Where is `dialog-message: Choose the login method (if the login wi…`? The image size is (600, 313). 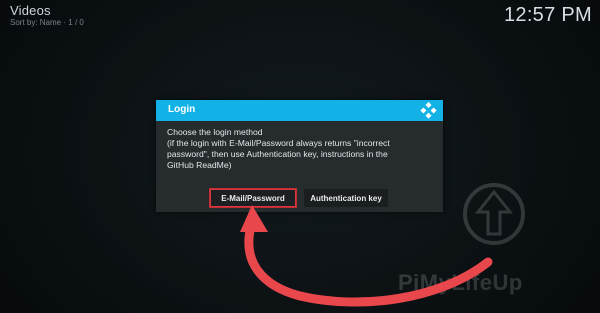 dialog-message: Choose the login method (if the login wi… is located at coordinates (301, 149).